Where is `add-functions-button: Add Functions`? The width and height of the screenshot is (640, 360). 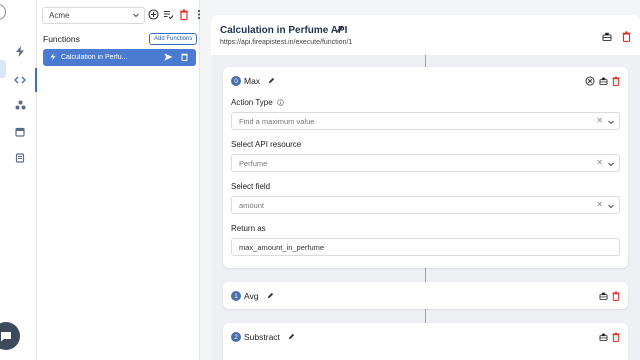 add-functions-button: Add Functions is located at coordinates (173, 39).